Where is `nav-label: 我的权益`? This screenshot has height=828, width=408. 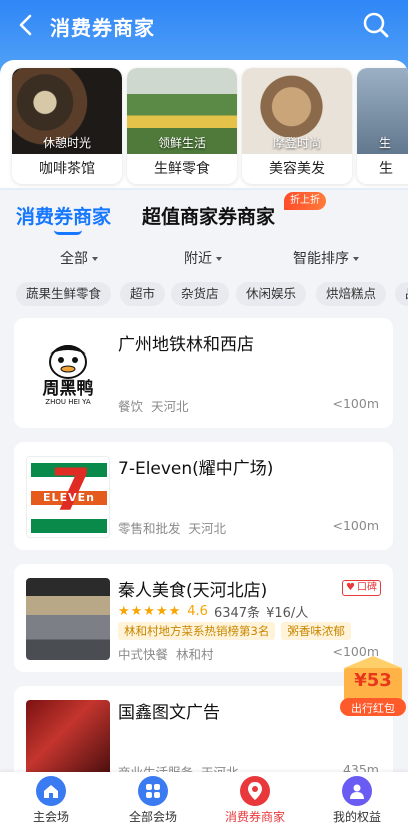 nav-label: 我的权益 is located at coordinates (356, 817).